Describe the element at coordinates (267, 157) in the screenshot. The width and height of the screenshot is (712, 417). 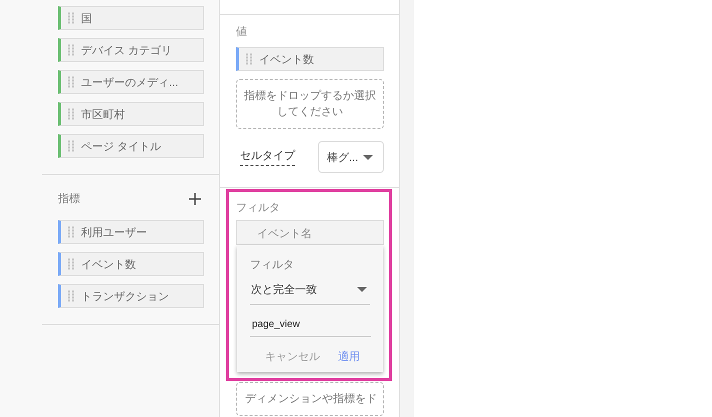
I see `cell-type-label: セルタイプ` at that location.